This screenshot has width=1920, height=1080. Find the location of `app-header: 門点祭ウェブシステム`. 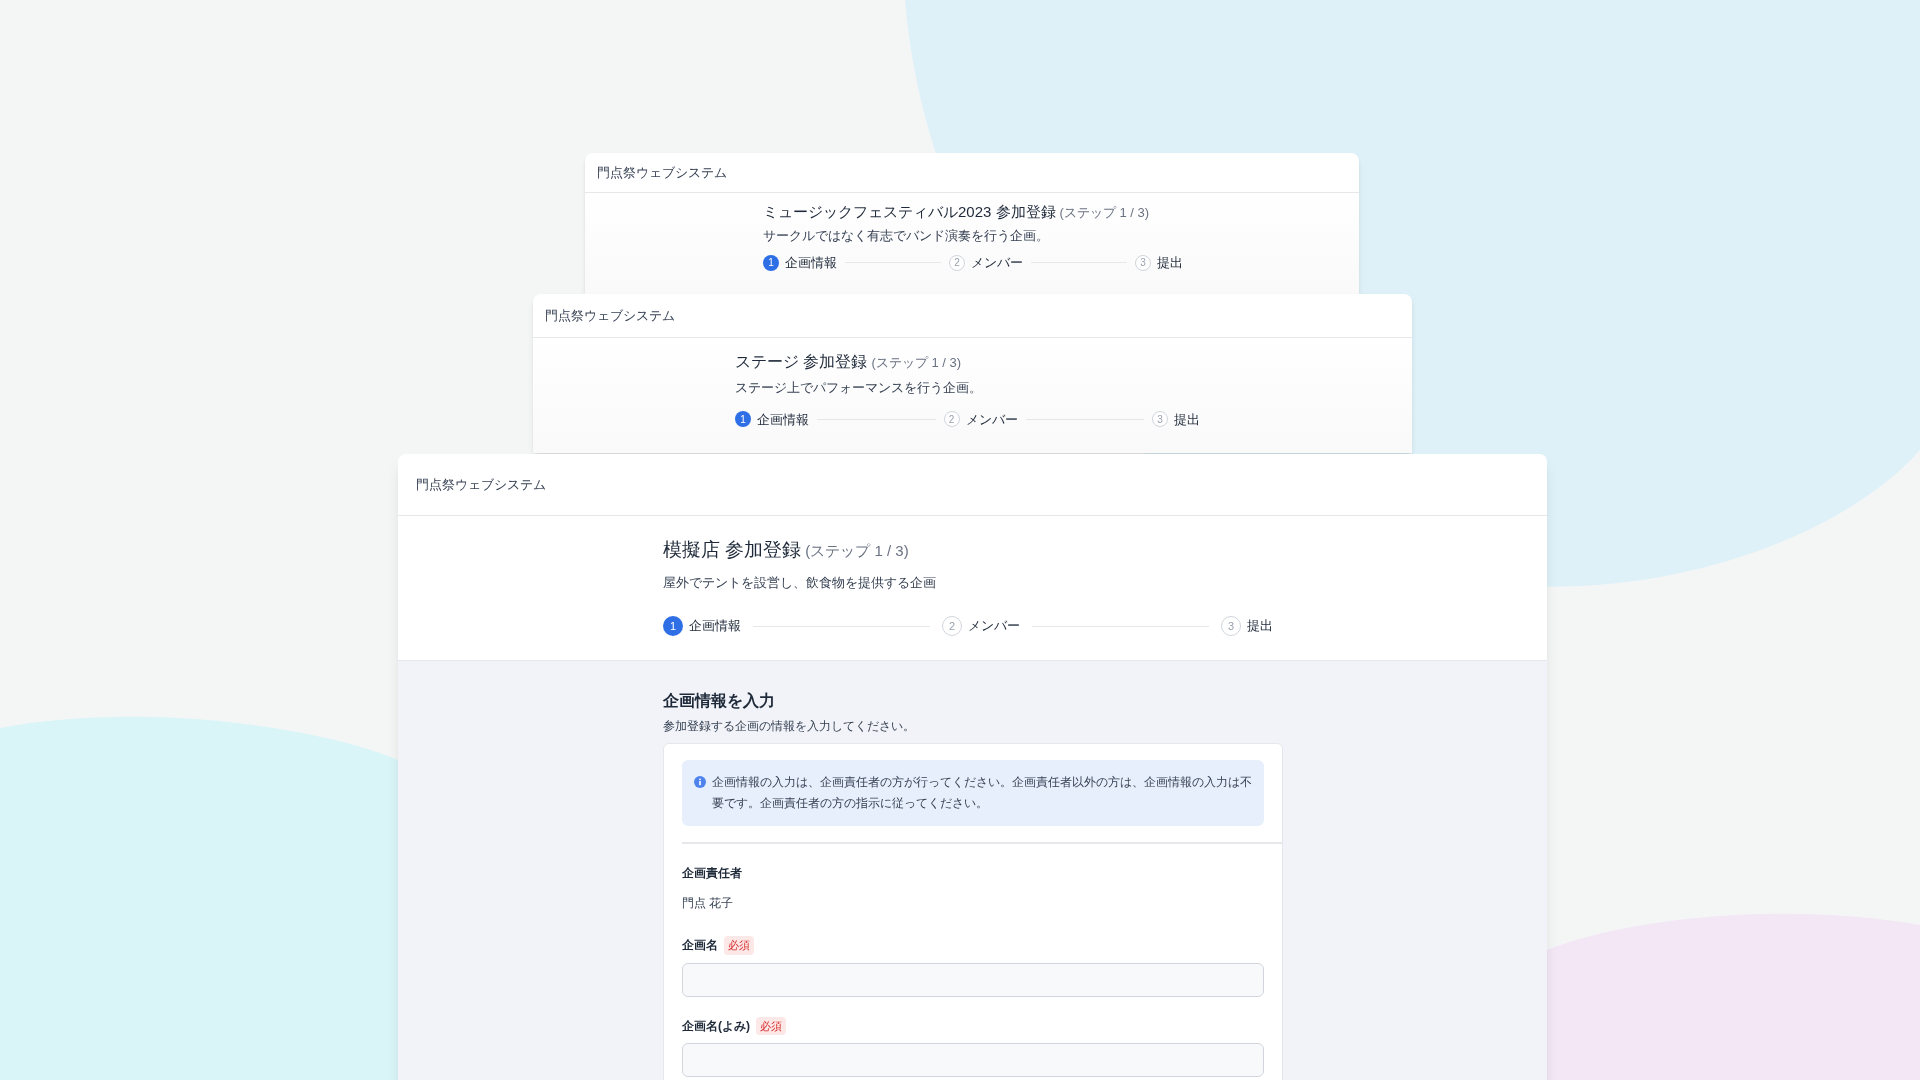

app-header: 門点祭ウェブシステム is located at coordinates (972, 485).